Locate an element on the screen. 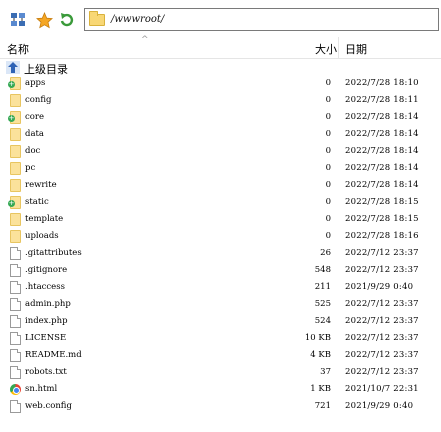  address-path: /wwwroot/ is located at coordinates (138, 19).